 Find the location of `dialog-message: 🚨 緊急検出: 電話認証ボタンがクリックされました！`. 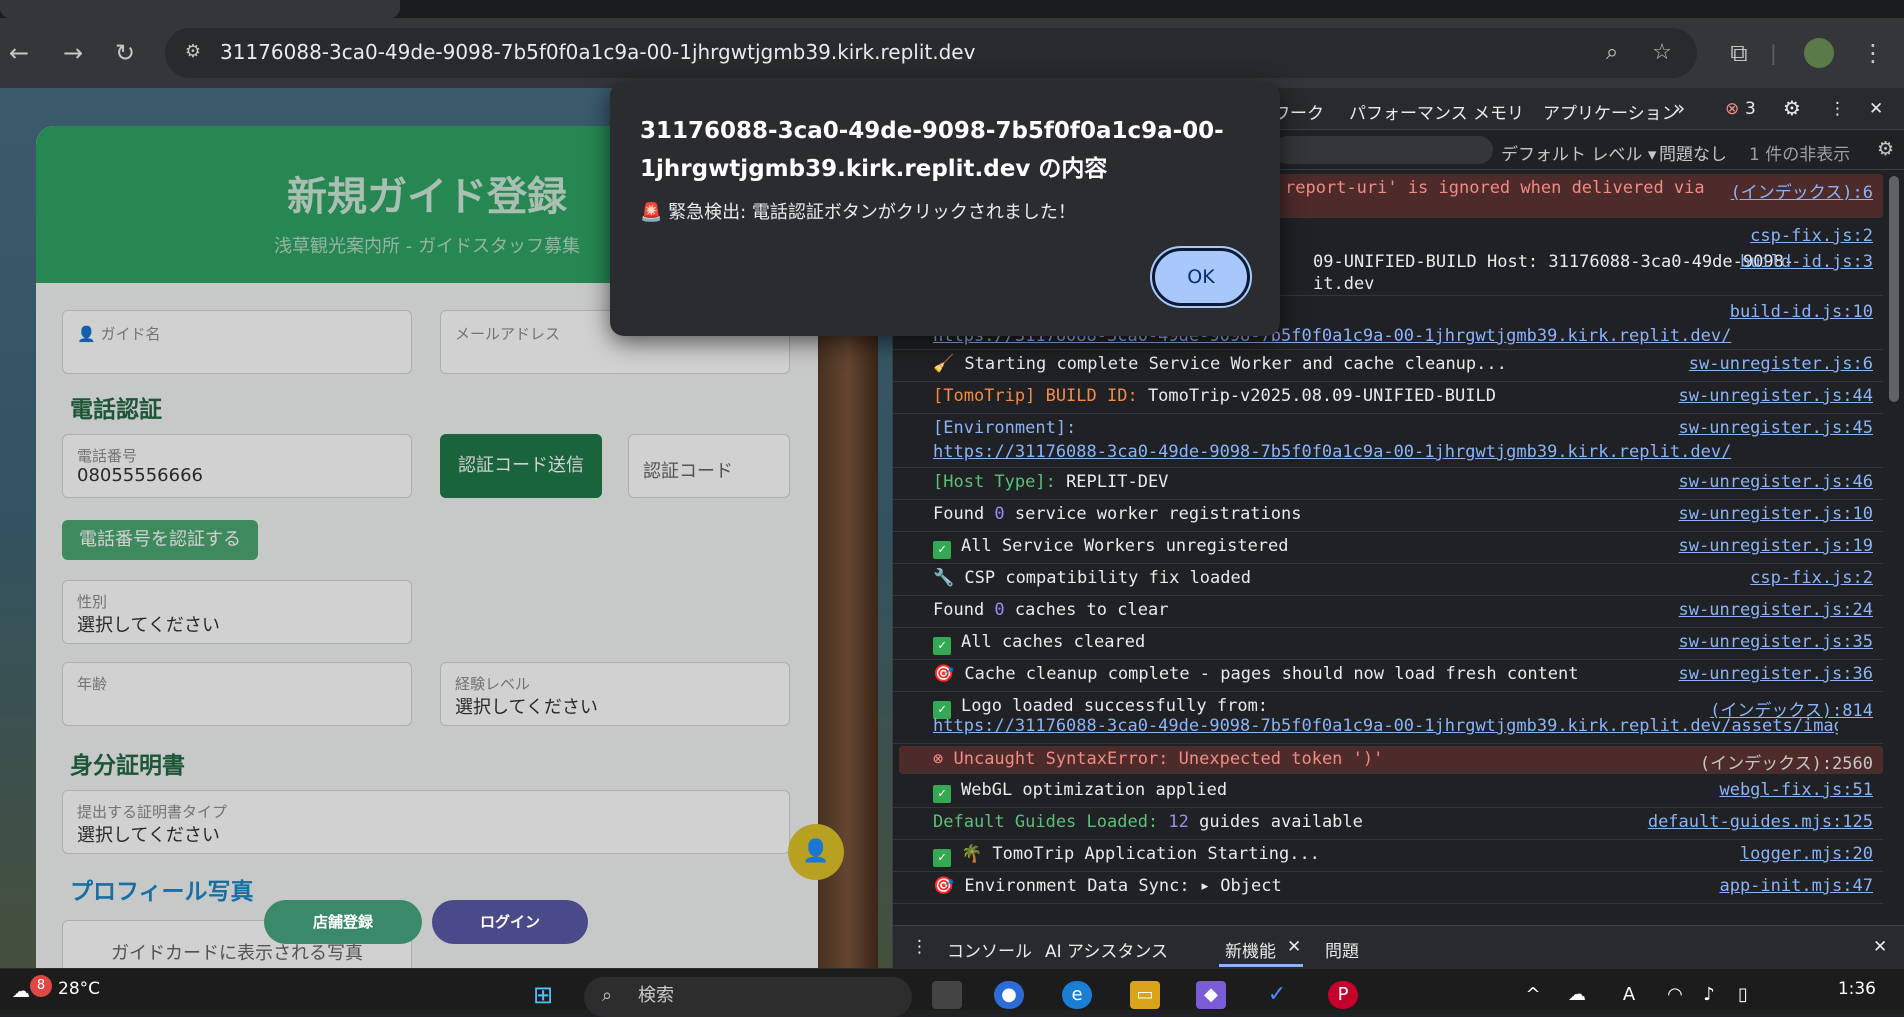

dialog-message: 🚨 緊急検出: 電話認証ボタンがクリックされました！ is located at coordinates (858, 212).